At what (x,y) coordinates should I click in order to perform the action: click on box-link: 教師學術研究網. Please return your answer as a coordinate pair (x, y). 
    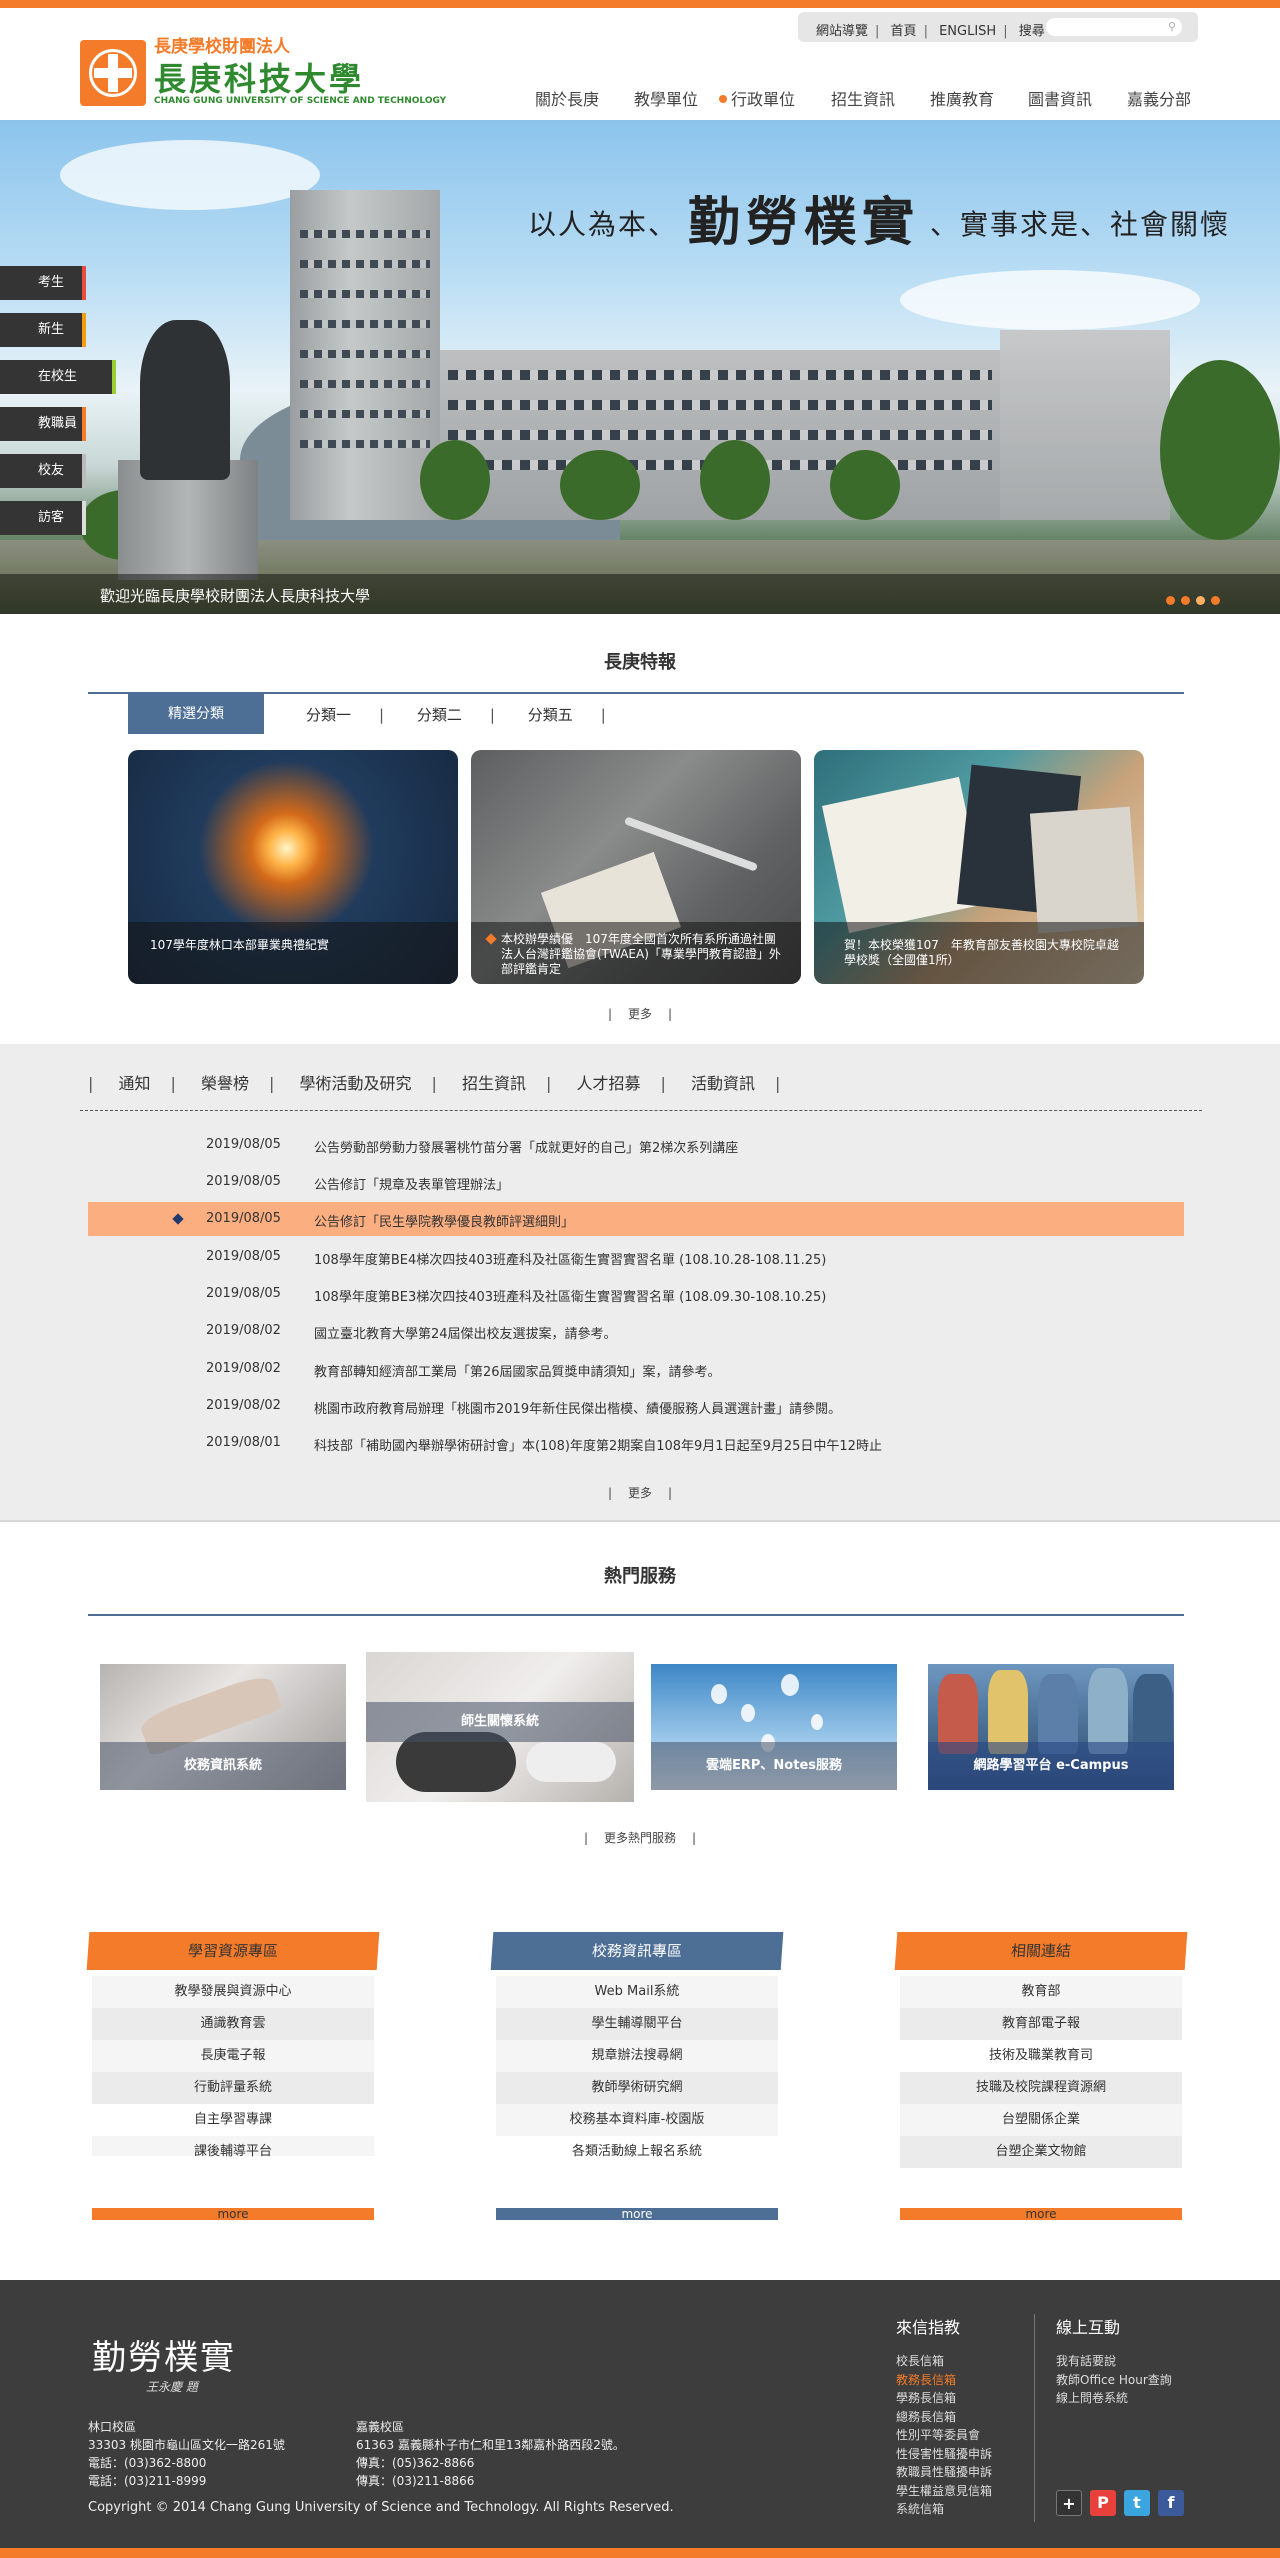
    Looking at the image, I should click on (637, 2088).